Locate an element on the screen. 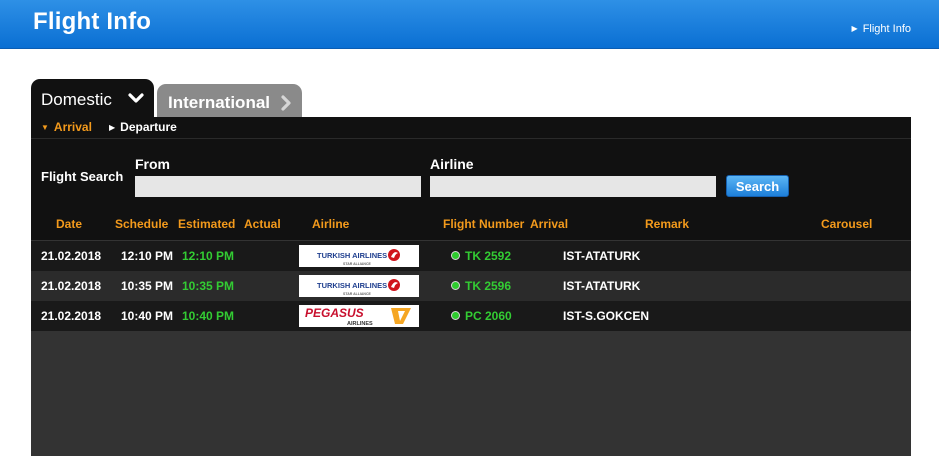 The image size is (939, 456). cell-flight-number: TK 2592 is located at coordinates (488, 256).